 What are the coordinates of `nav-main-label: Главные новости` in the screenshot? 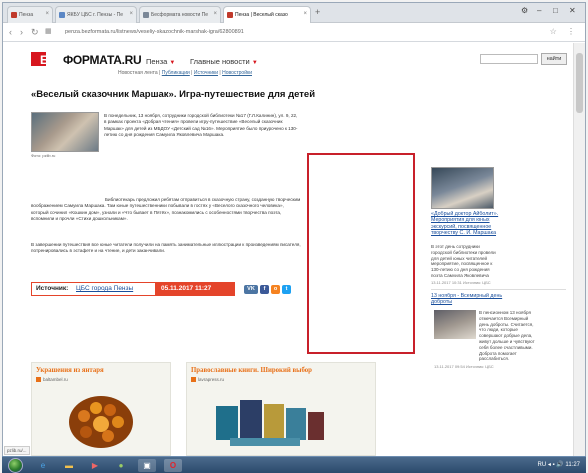 It's located at (220, 61).